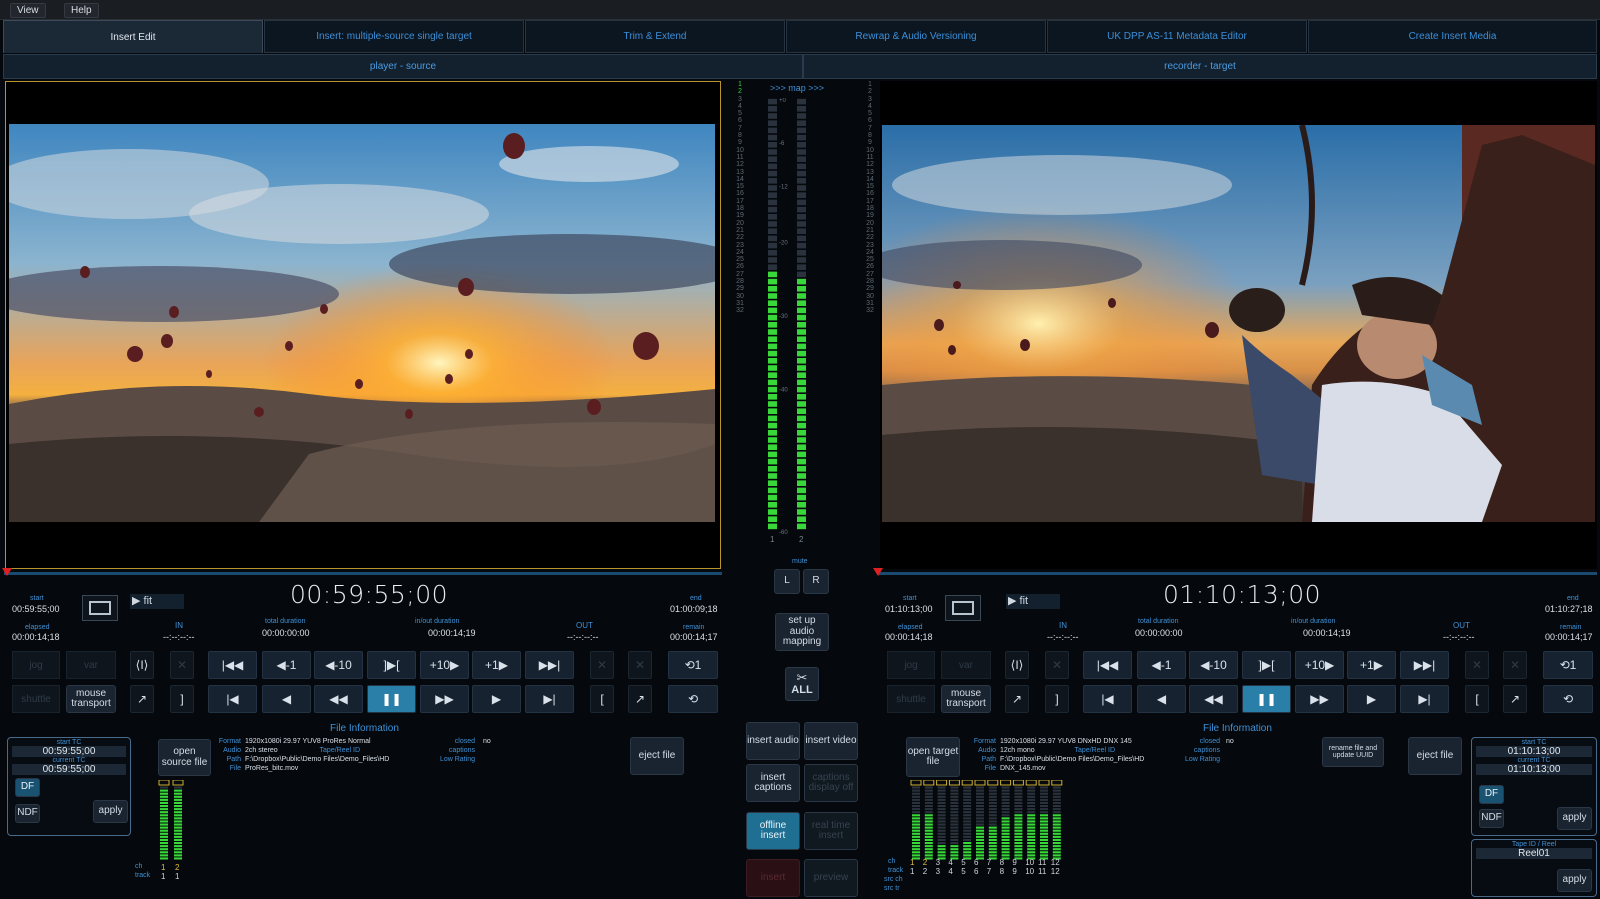  Describe the element at coordinates (870, 237) in the screenshot. I see `target-map-channel: 22` at that location.